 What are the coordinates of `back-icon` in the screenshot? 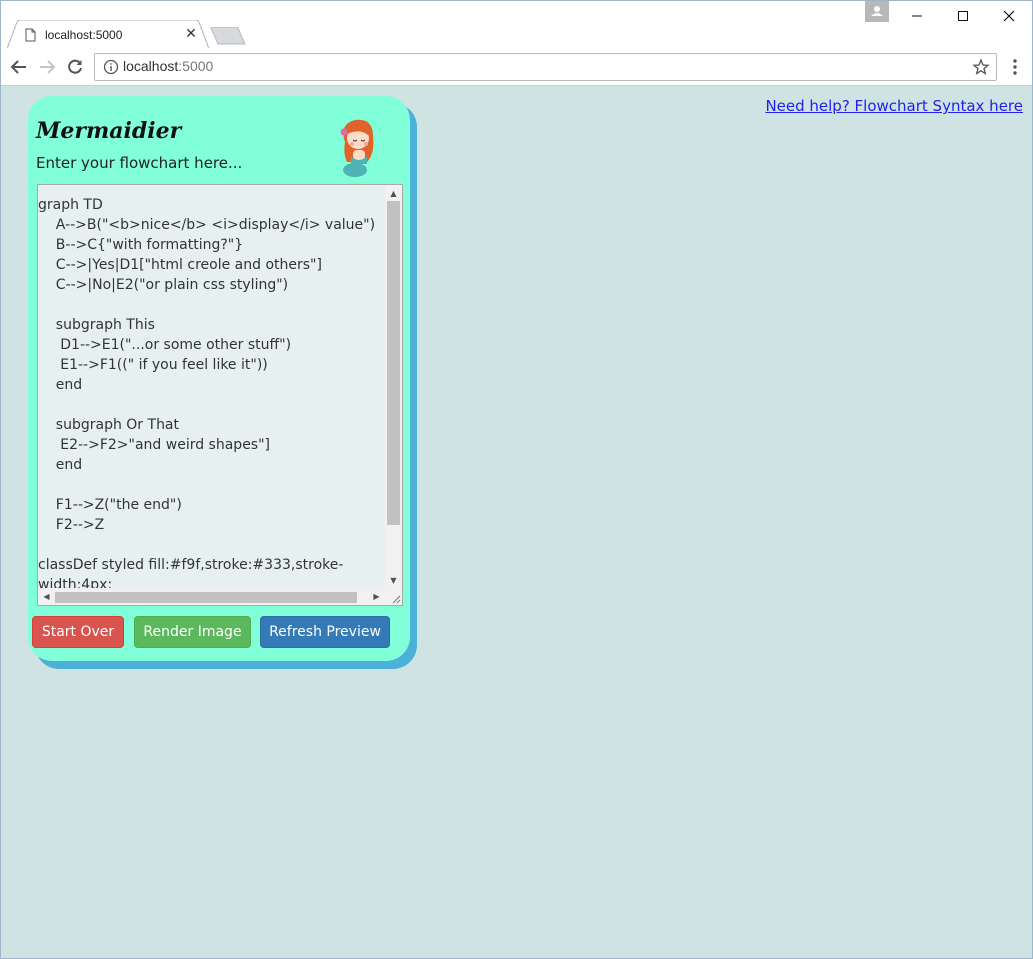 It's located at (19, 67).